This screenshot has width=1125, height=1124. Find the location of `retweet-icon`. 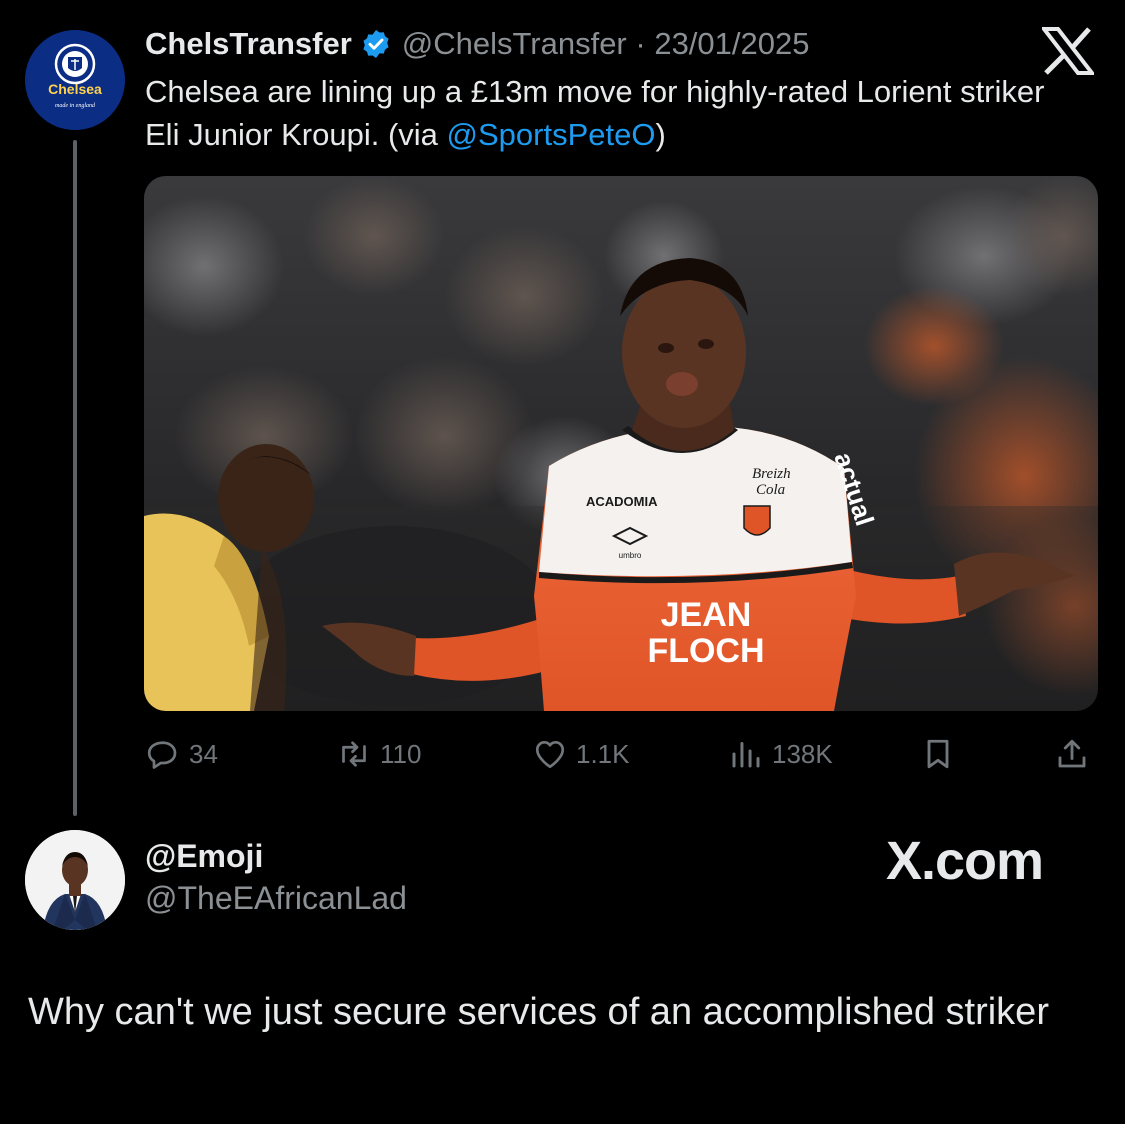

retweet-icon is located at coordinates (354, 754).